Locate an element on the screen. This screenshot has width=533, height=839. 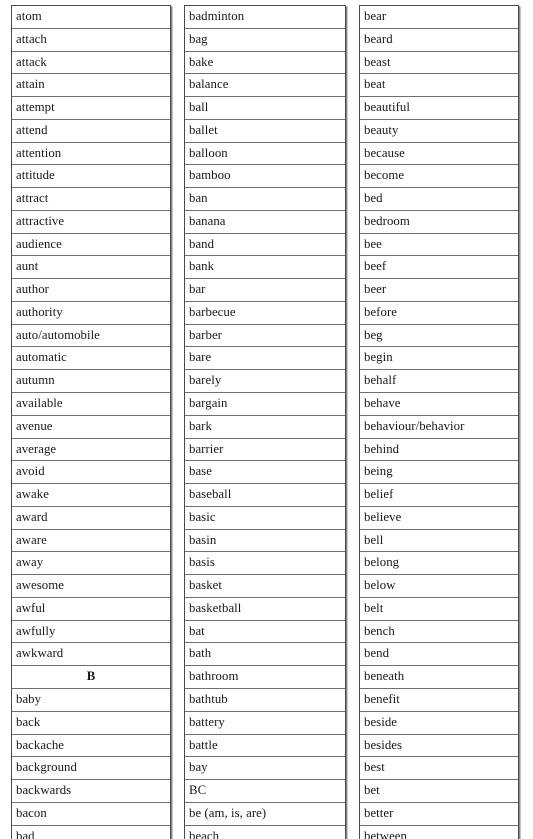
word-cell: basic is located at coordinates (265, 518).